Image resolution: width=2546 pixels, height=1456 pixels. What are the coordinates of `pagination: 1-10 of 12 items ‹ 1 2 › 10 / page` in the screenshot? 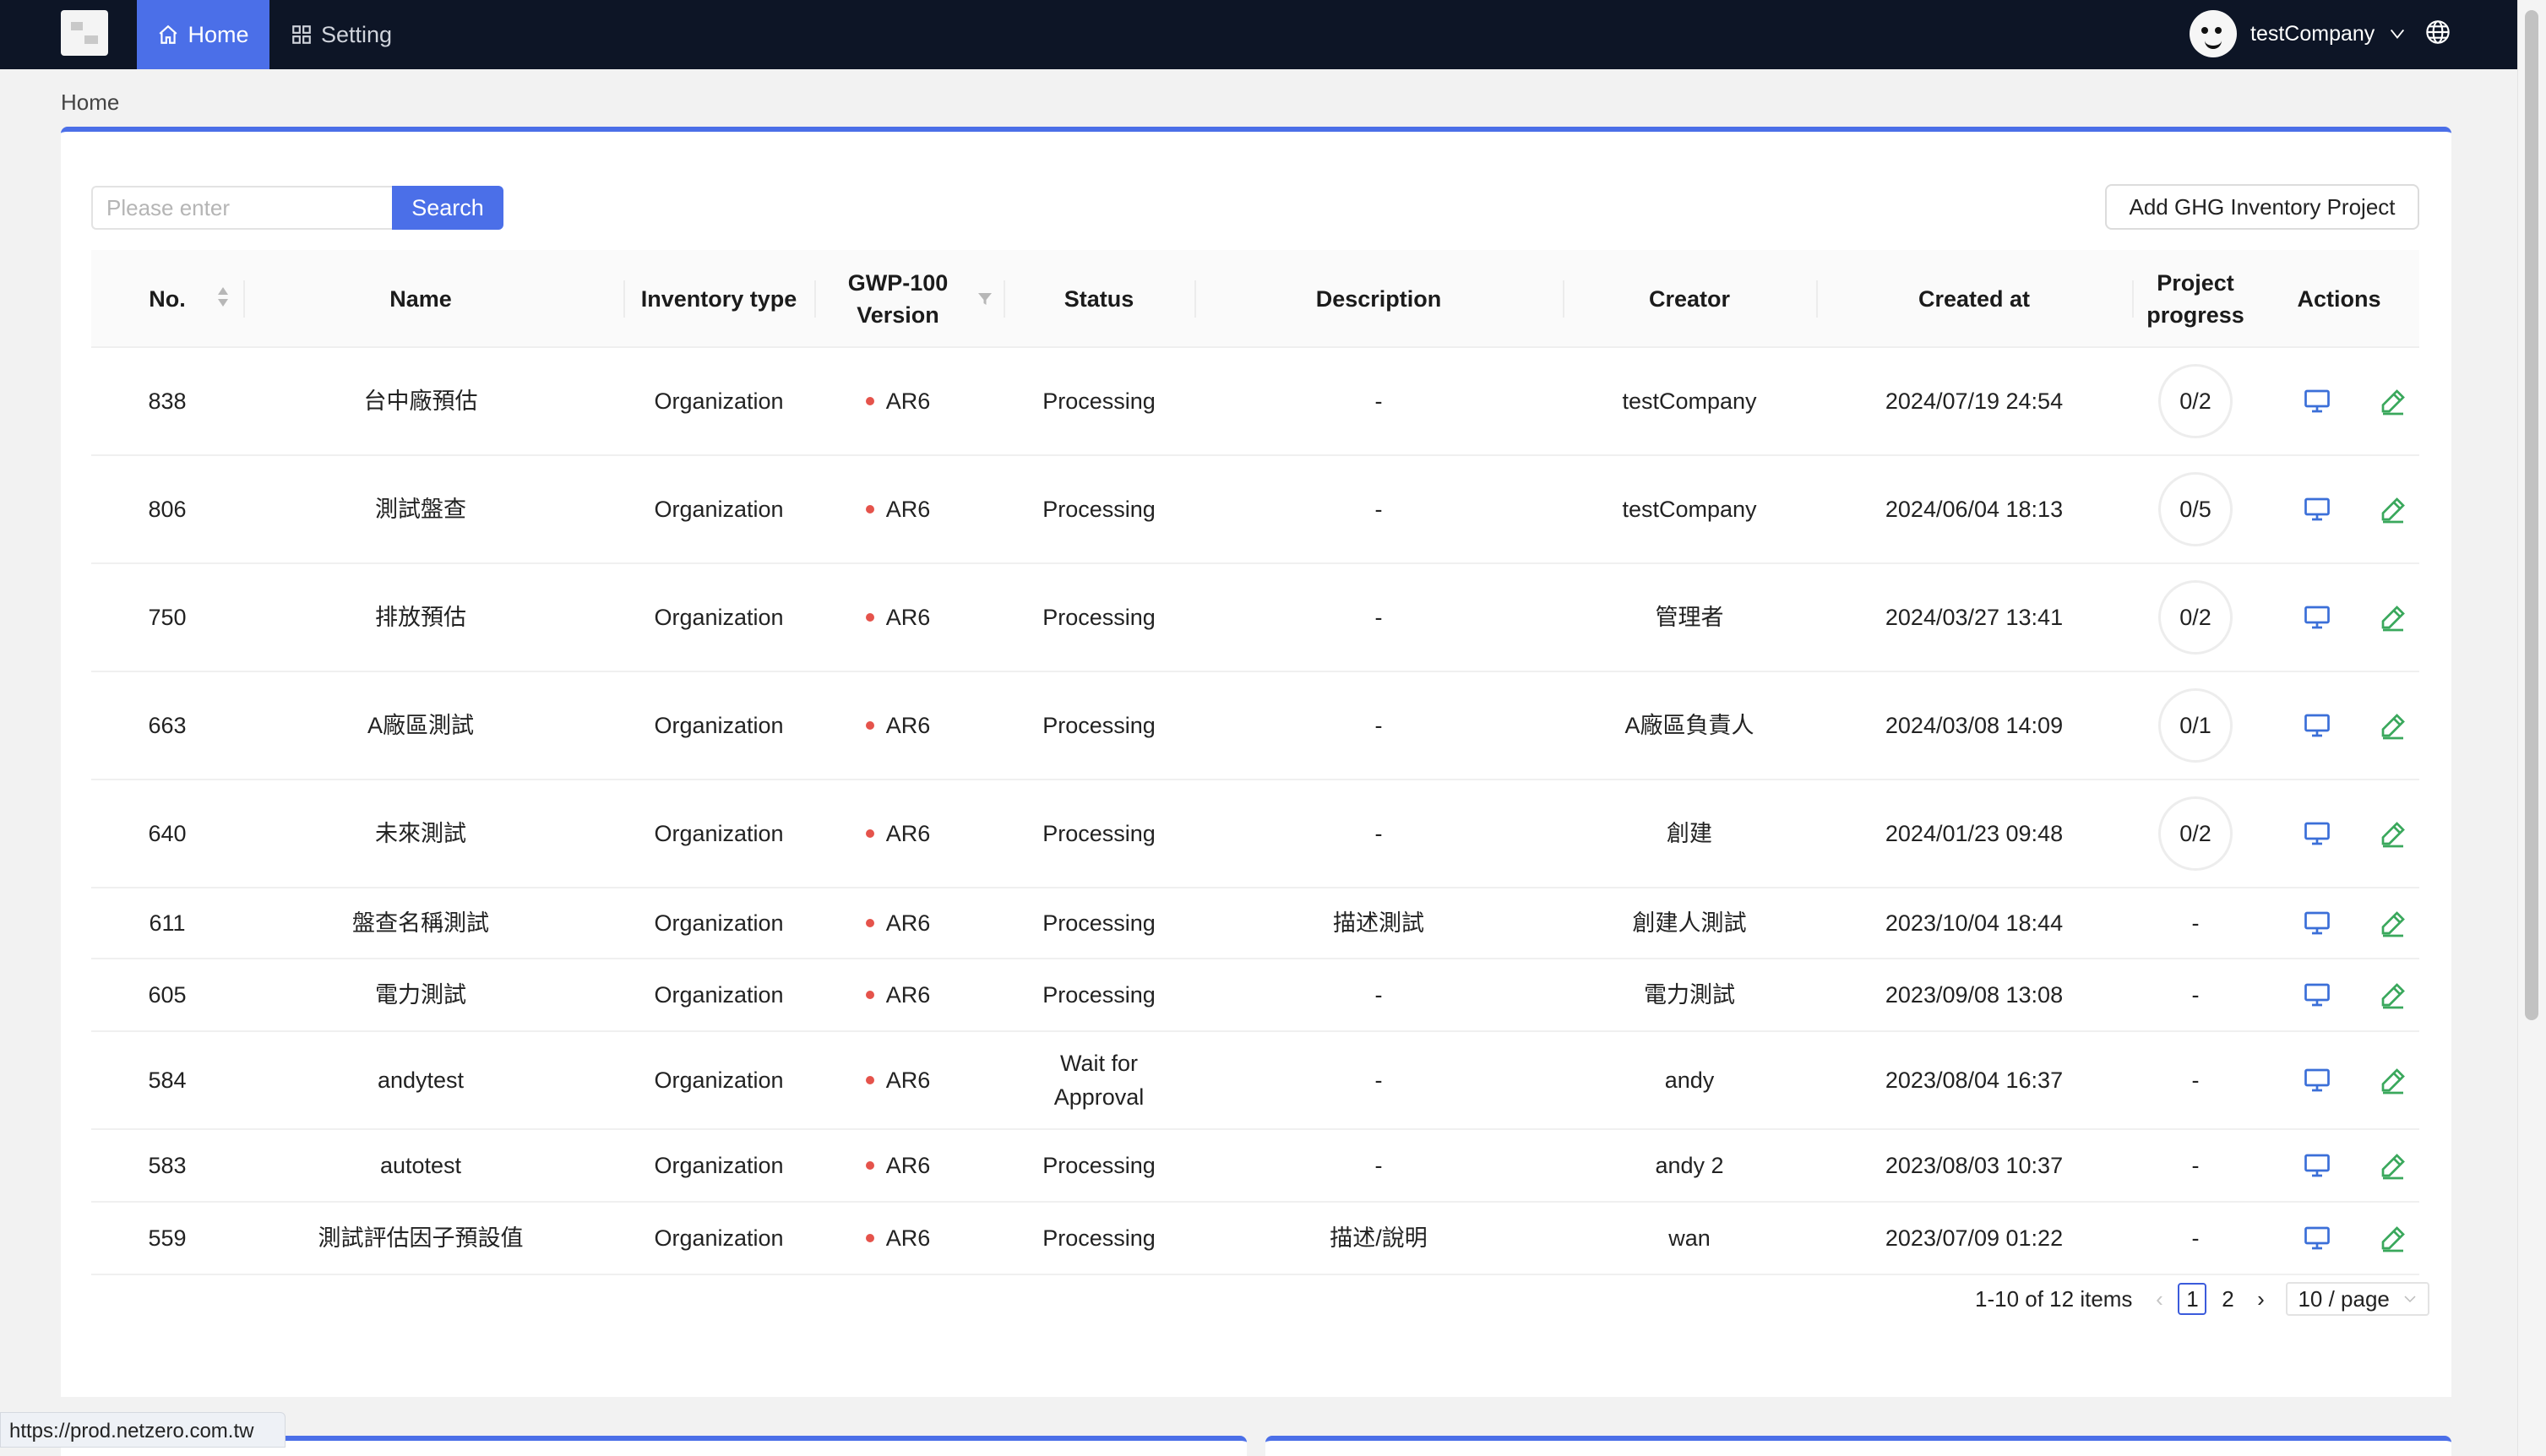 It's located at (2202, 1299).